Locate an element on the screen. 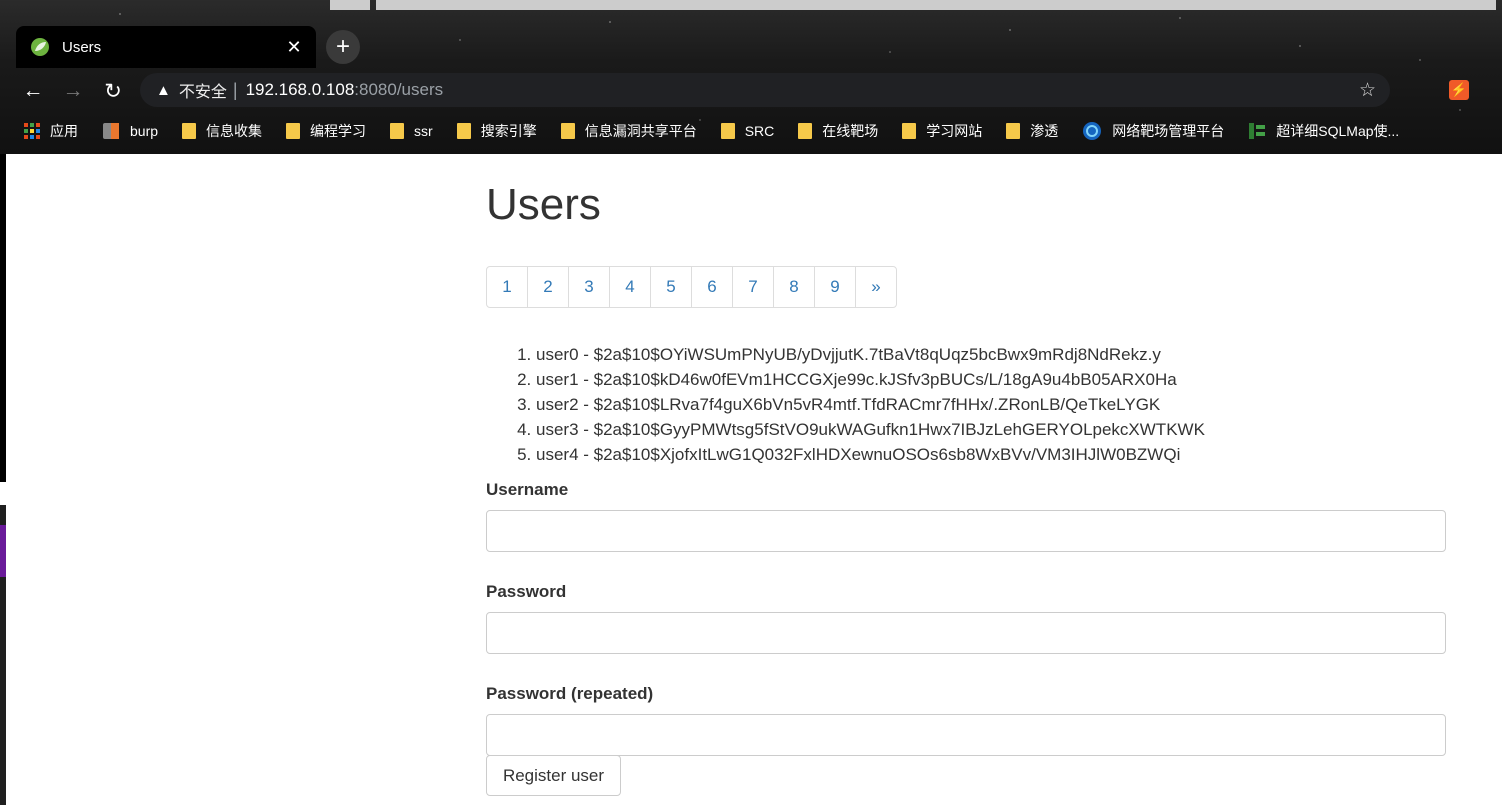 The width and height of the screenshot is (1502, 805). page-link-3: 3 is located at coordinates (588, 287).